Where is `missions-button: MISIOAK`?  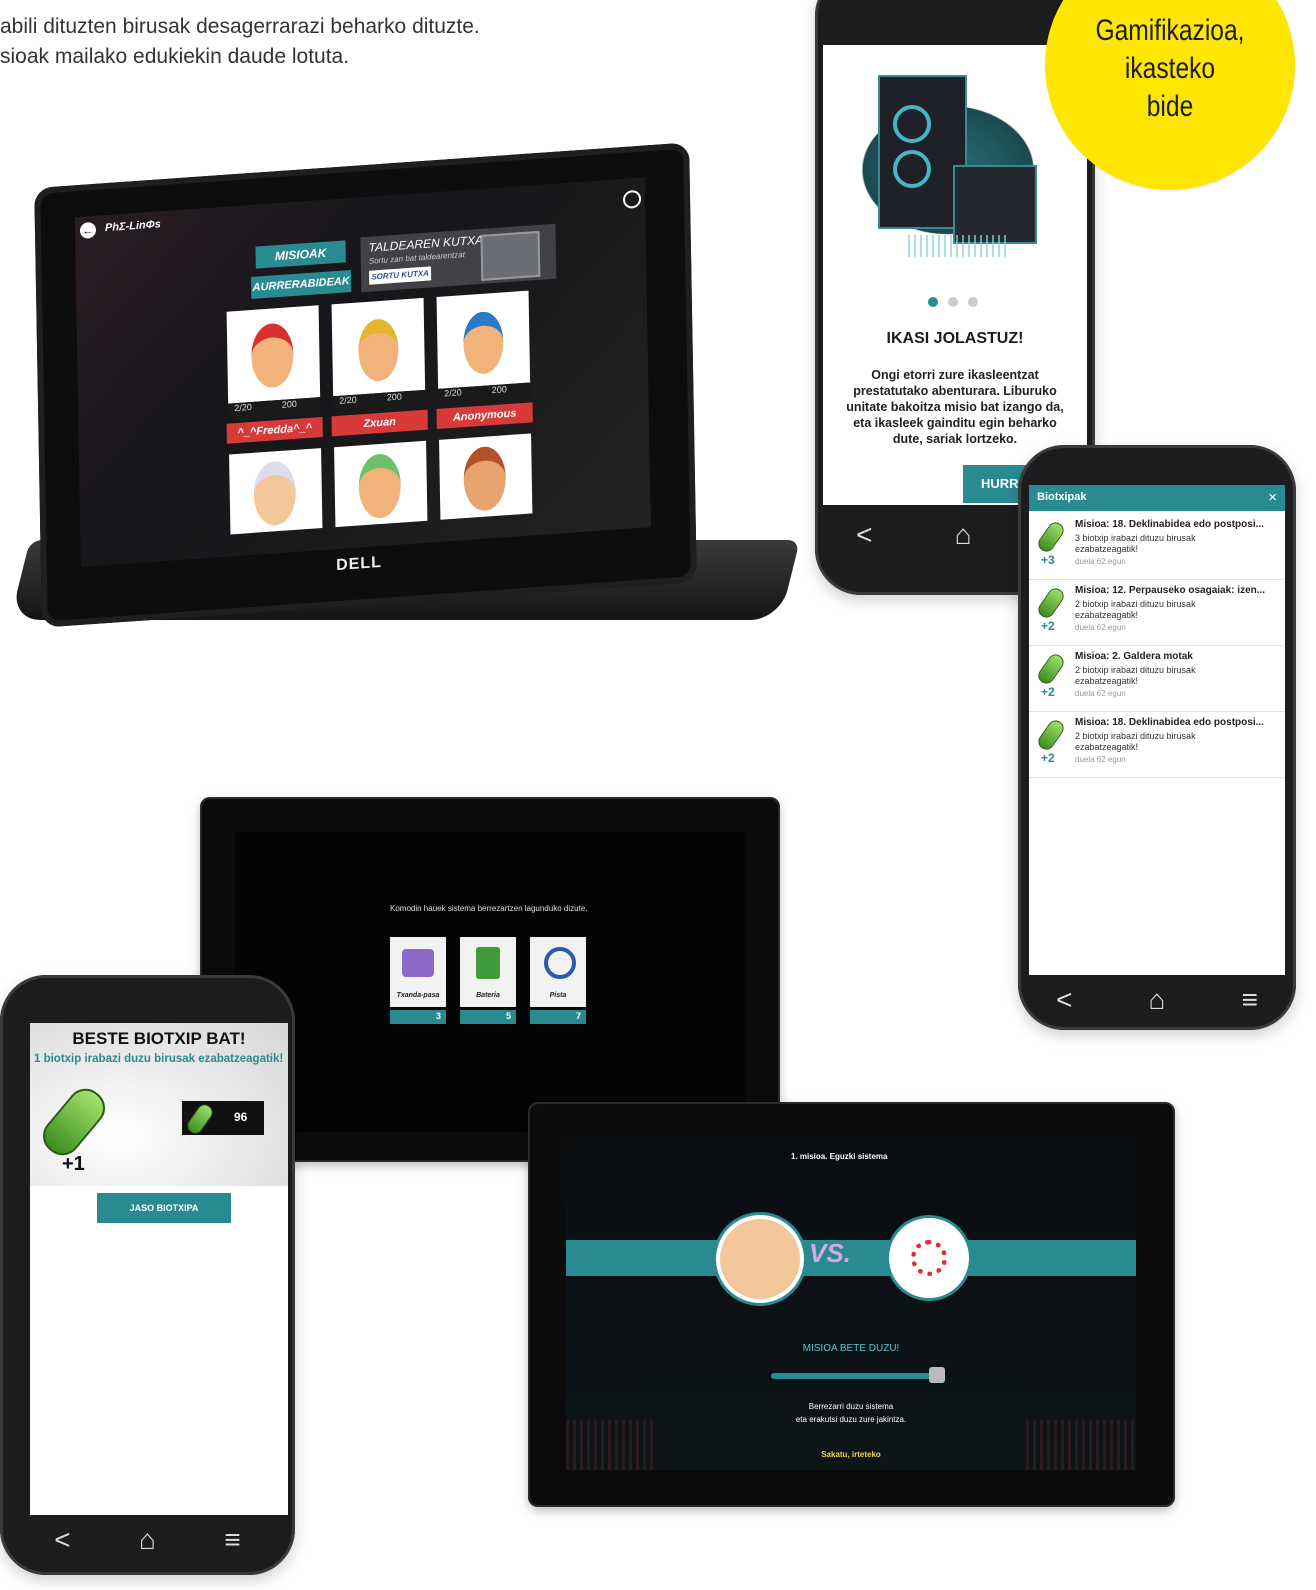
missions-button: MISIOAK is located at coordinates (300, 254).